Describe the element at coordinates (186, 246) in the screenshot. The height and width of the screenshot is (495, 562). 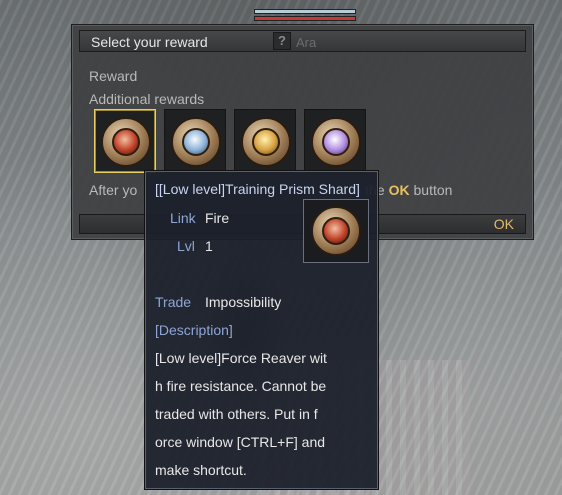
I see `level-key: Lvl` at that location.